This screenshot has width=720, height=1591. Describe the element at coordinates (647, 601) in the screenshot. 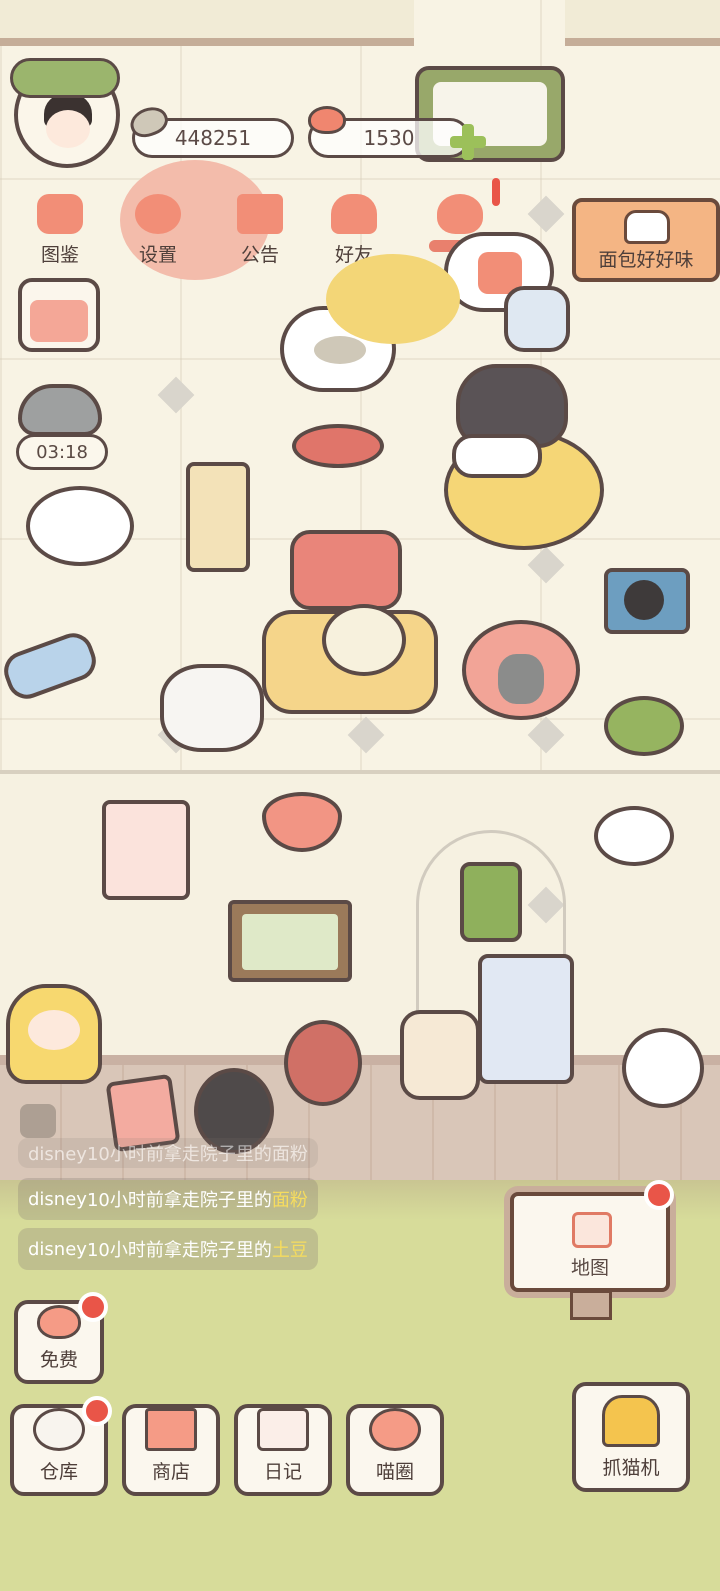

I see `record-player` at that location.